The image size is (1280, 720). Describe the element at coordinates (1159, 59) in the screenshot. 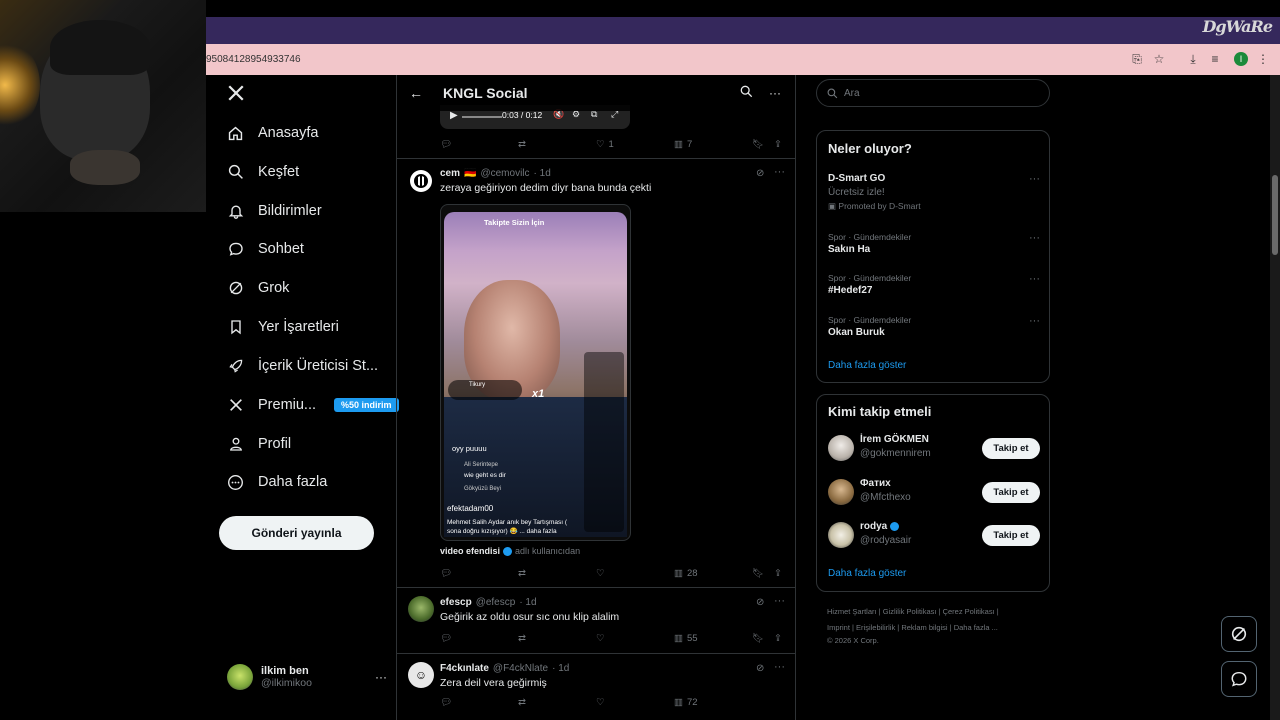

I see `star-icon: ☆` at that location.